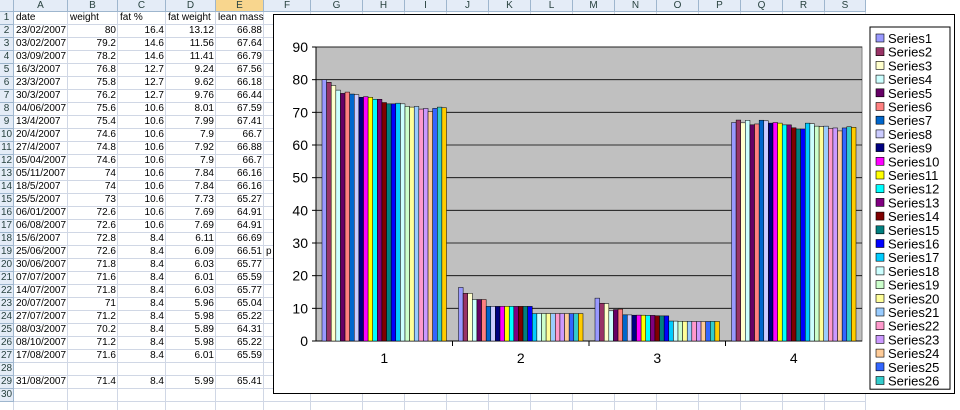 The height and width of the screenshot is (410, 960). What do you see at coordinates (93, 330) in the screenshot?
I see `cell-b25: 70.2` at bounding box center [93, 330].